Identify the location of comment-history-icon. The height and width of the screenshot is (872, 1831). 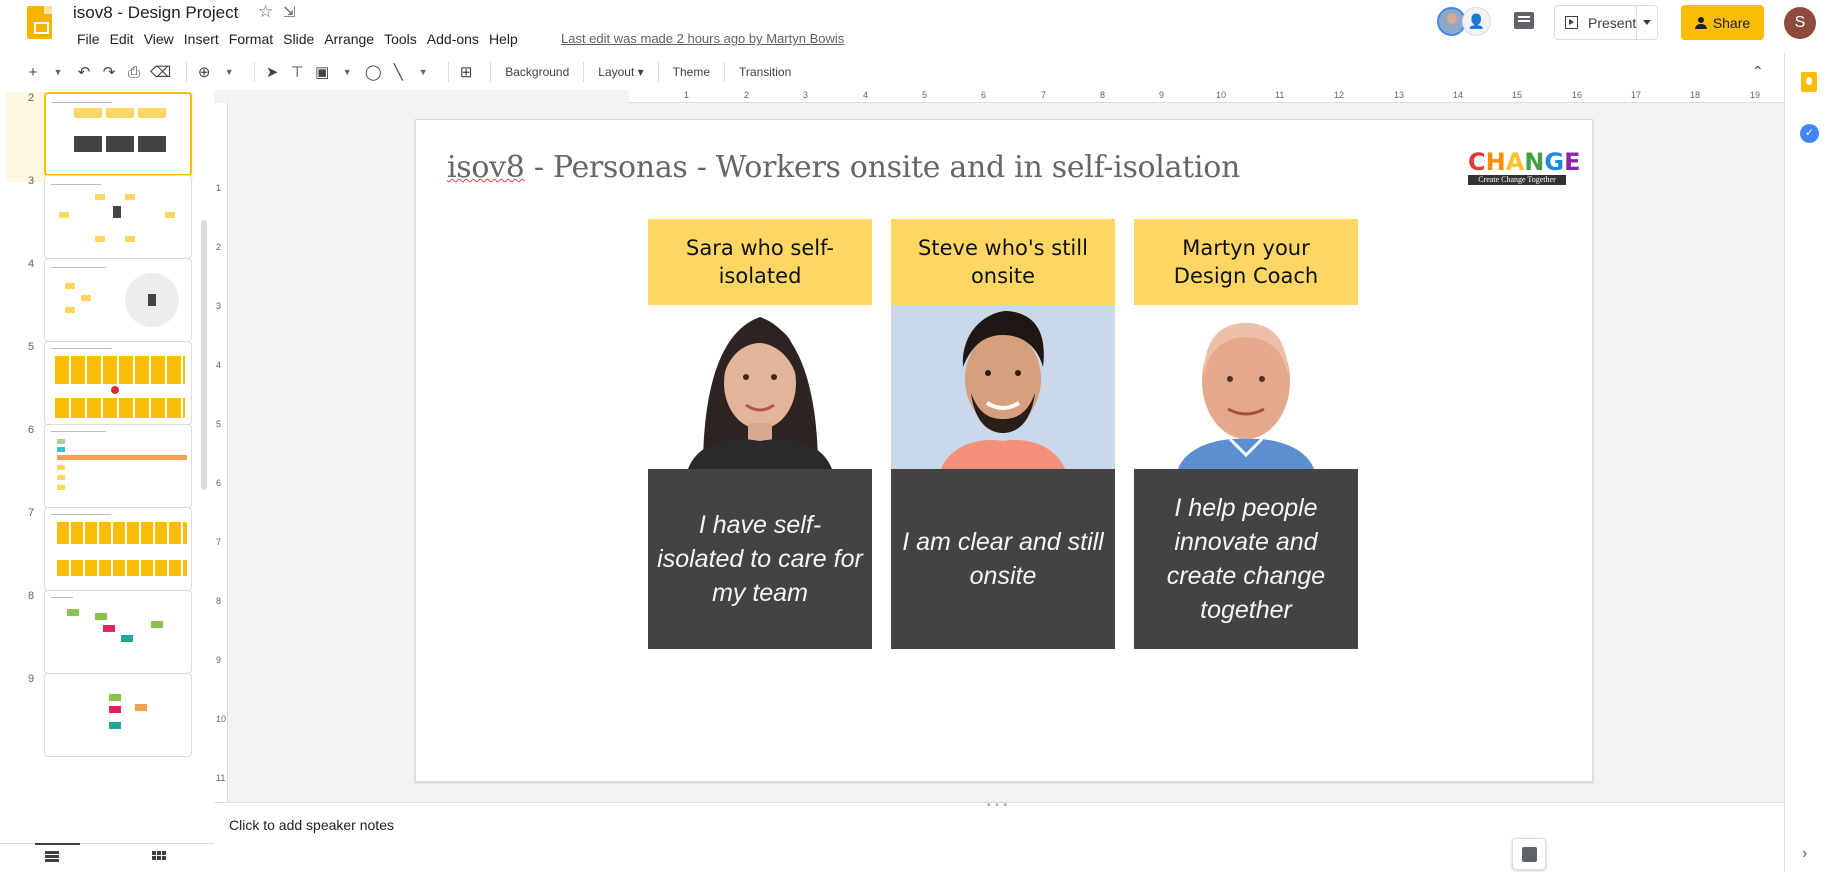
(1524, 20).